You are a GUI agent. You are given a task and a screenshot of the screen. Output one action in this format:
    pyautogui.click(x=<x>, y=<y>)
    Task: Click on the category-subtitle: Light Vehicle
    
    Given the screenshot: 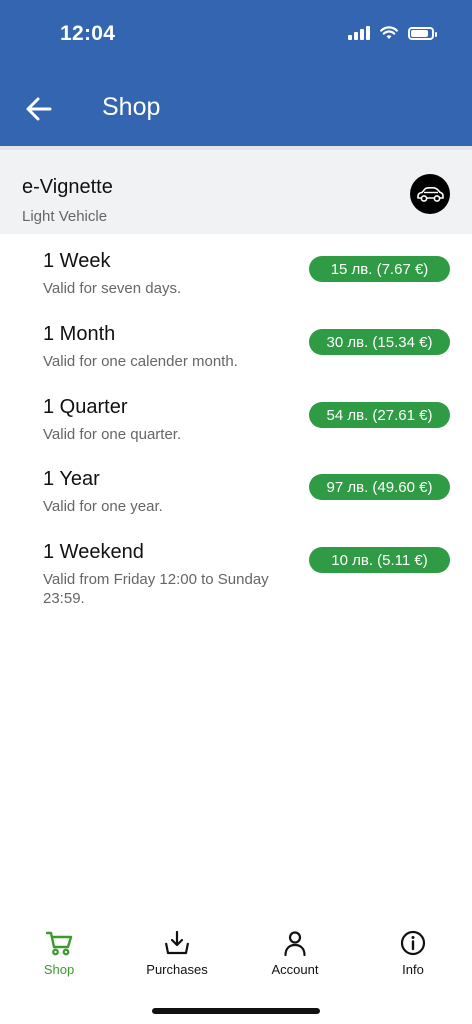 What is the action you would take?
    pyautogui.click(x=65, y=216)
    